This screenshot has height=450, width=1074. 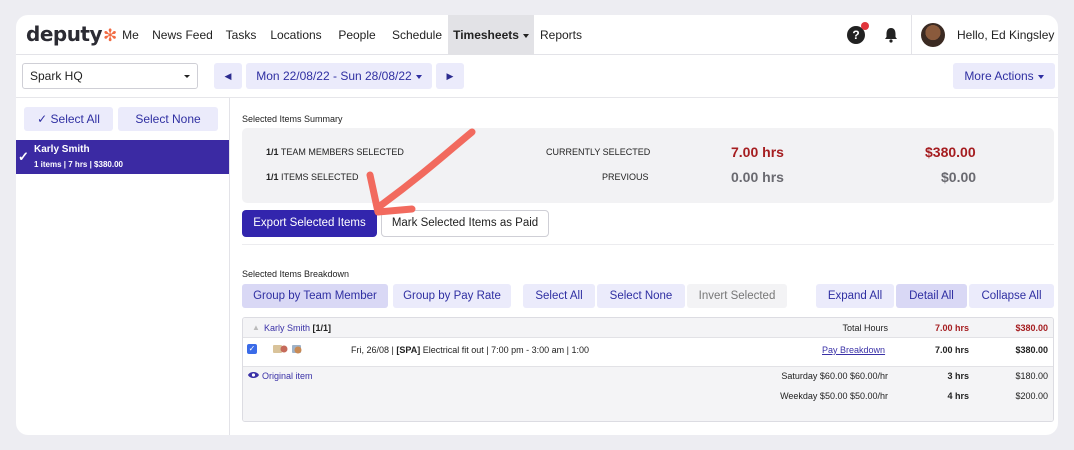 What do you see at coordinates (1006, 35) in the screenshot?
I see `user-greeting: Hello, Ed Kingsley` at bounding box center [1006, 35].